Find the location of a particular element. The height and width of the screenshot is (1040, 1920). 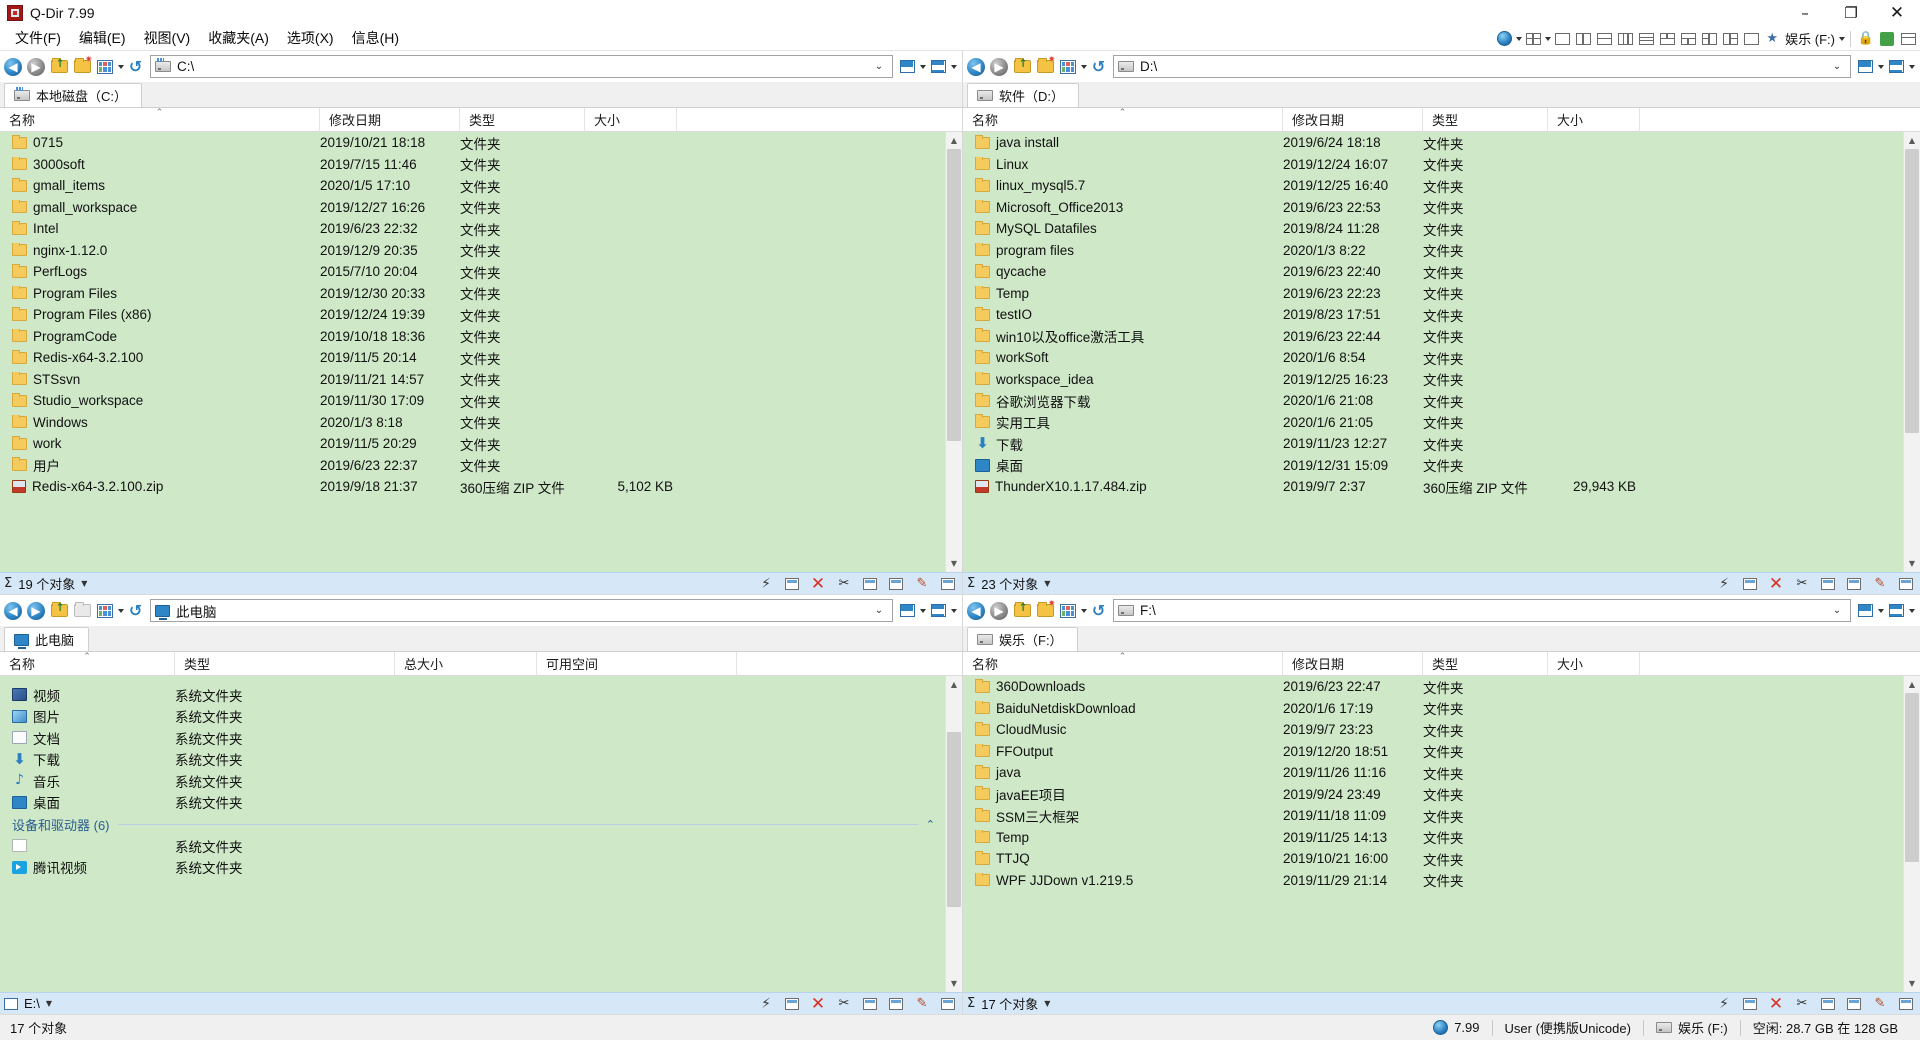

forward-button: ▶ is located at coordinates (999, 611).